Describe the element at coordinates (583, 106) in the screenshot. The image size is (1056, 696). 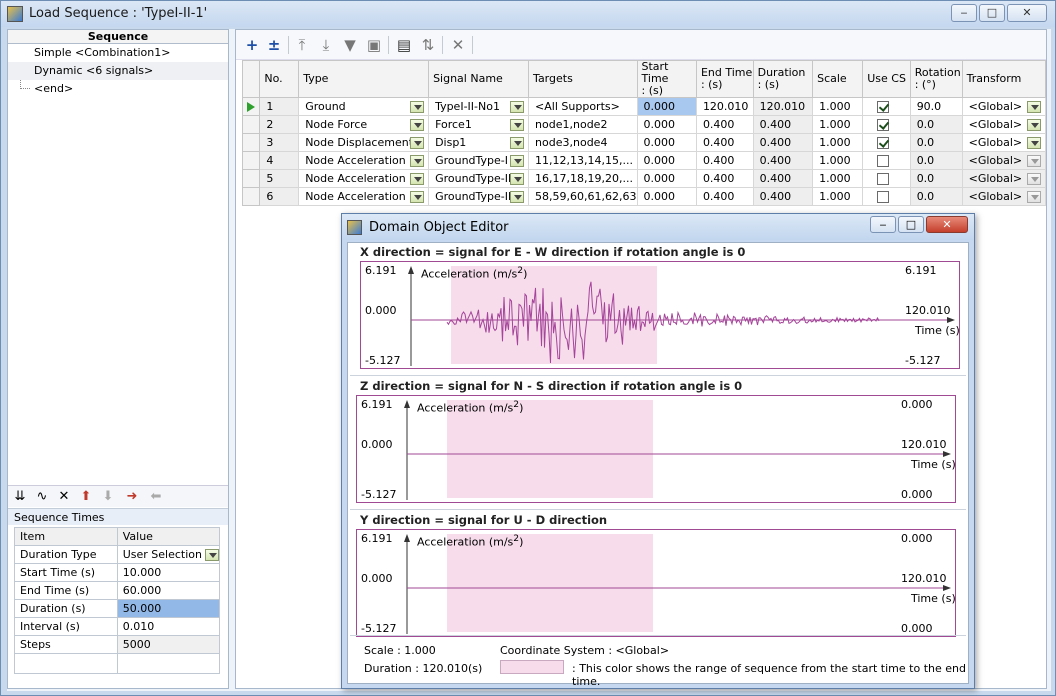
I see `targets-cell: <All Supports>` at that location.